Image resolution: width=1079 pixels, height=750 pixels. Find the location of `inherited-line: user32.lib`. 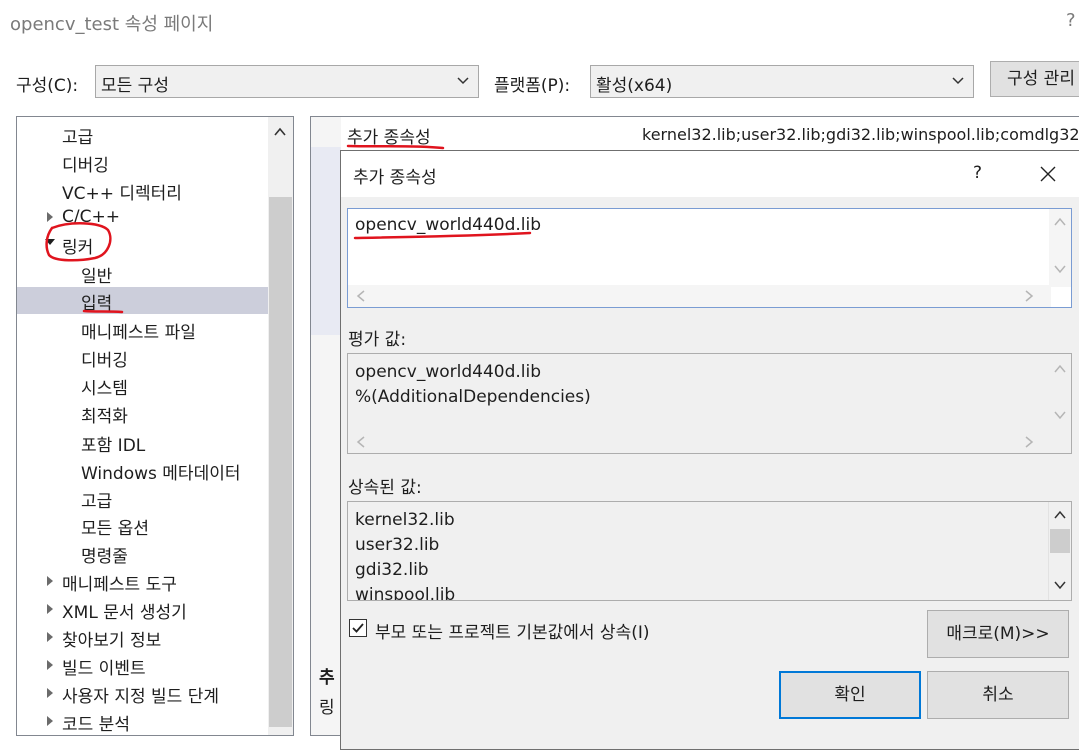

inherited-line: user32.lib is located at coordinates (397, 545).